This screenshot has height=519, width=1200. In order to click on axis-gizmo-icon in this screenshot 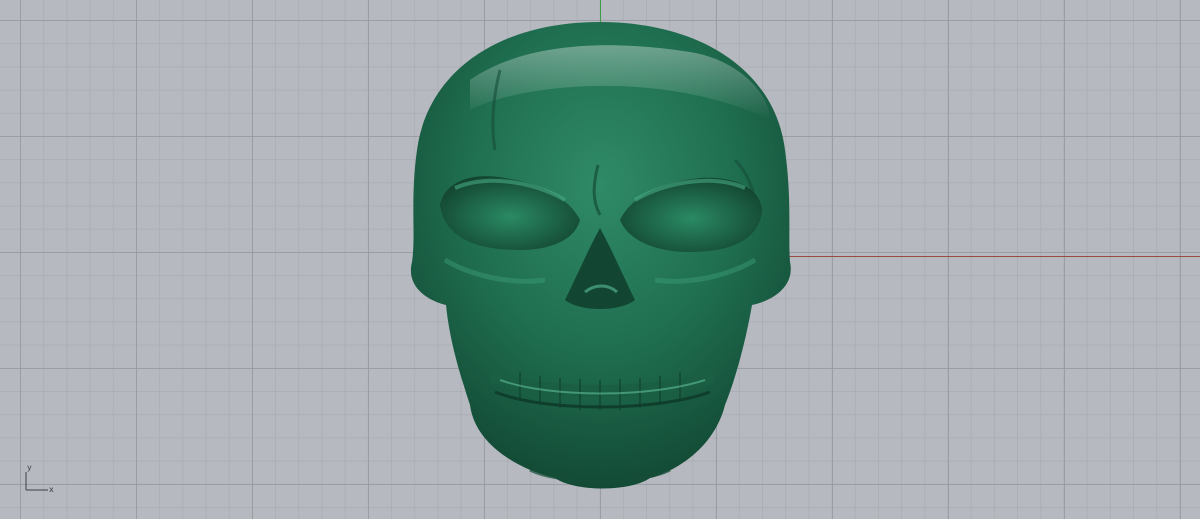, I will do `click(36, 481)`.